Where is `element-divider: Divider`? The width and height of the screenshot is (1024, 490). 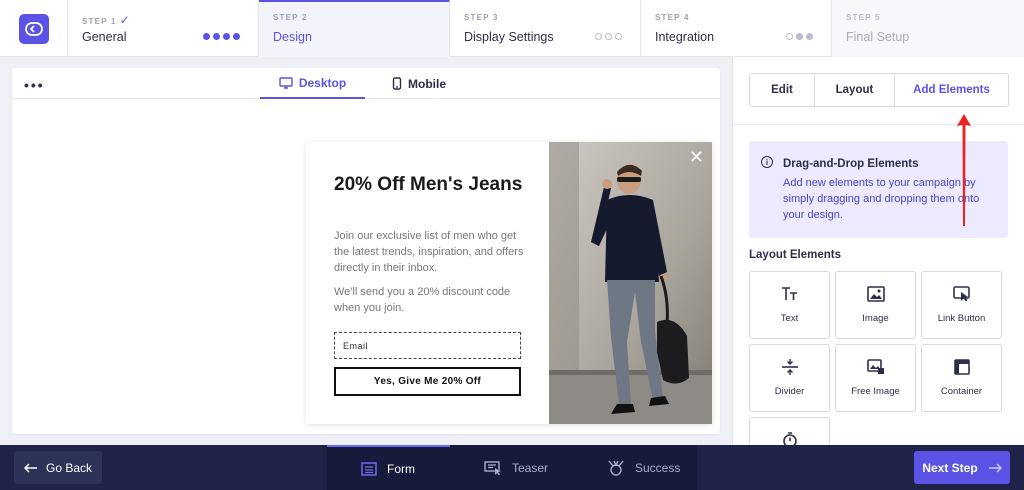
element-divider: Divider is located at coordinates (789, 378).